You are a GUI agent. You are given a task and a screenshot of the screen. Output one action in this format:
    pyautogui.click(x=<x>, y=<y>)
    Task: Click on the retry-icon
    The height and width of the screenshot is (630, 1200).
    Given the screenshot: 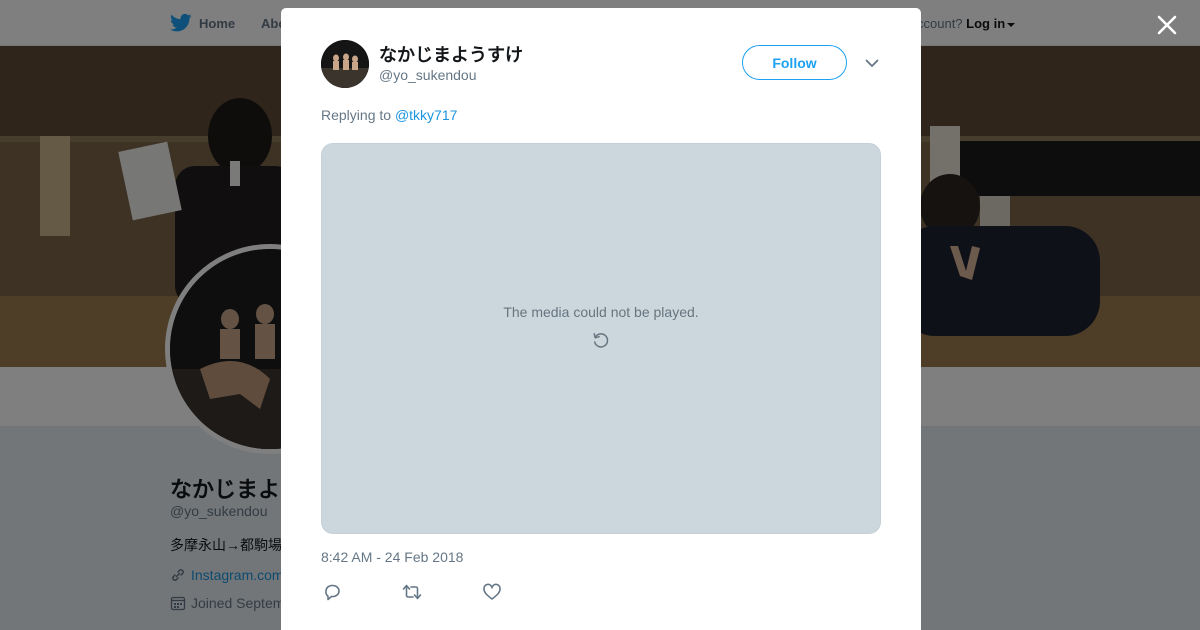 What is the action you would take?
    pyautogui.click(x=601, y=340)
    